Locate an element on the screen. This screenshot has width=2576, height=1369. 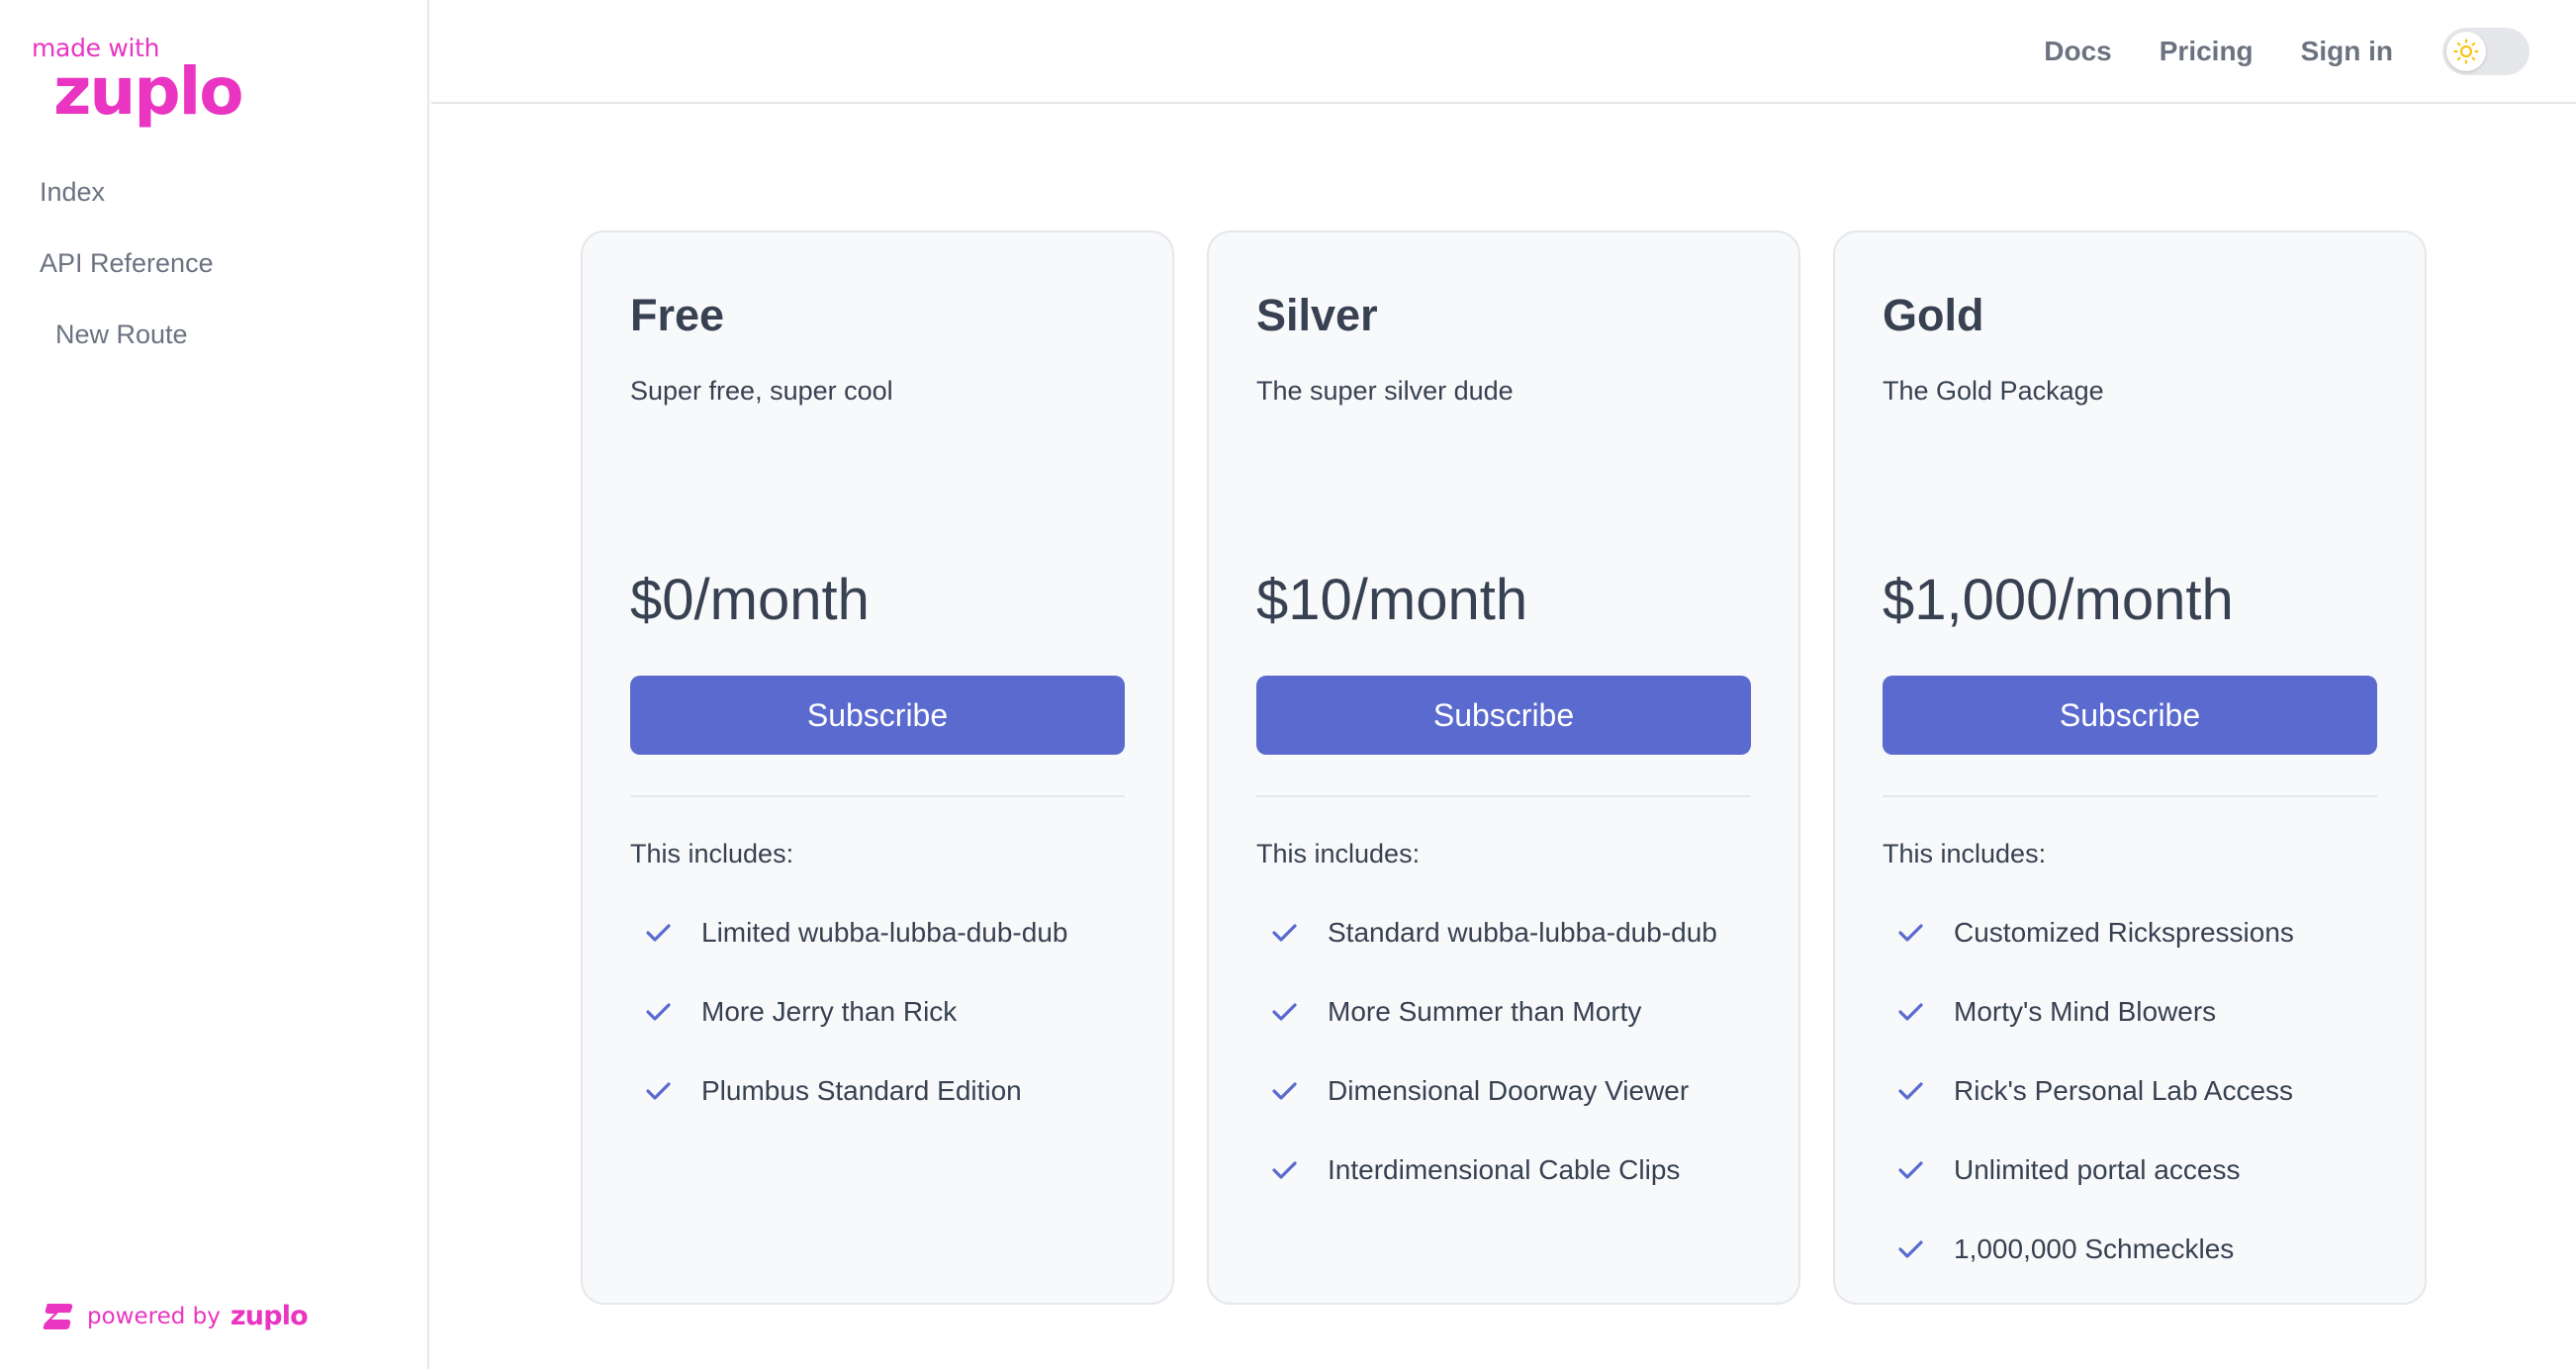
header-nav: Docs Pricing Sign in is located at coordinates (2218, 51).